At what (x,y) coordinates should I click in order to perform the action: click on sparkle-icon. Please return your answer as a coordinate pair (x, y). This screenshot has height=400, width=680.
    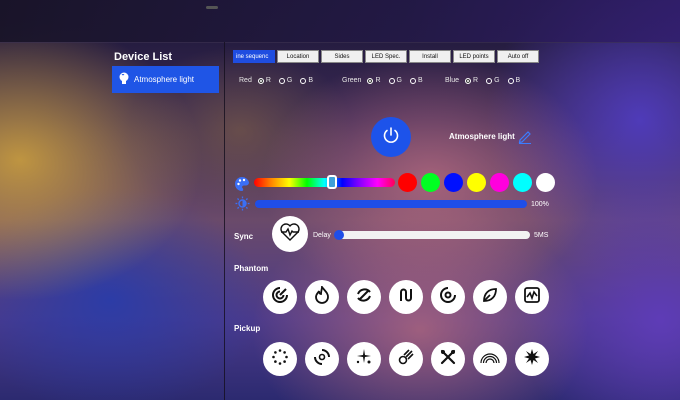
    Looking at the image, I should click on (364, 359).